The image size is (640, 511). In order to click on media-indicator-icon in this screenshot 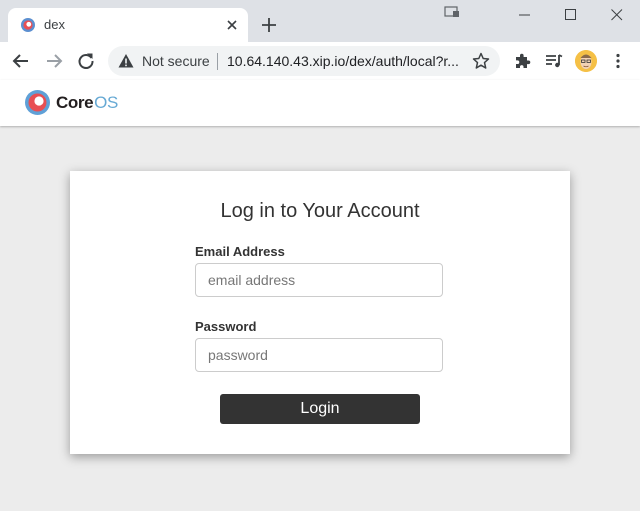, I will do `click(451, 11)`.